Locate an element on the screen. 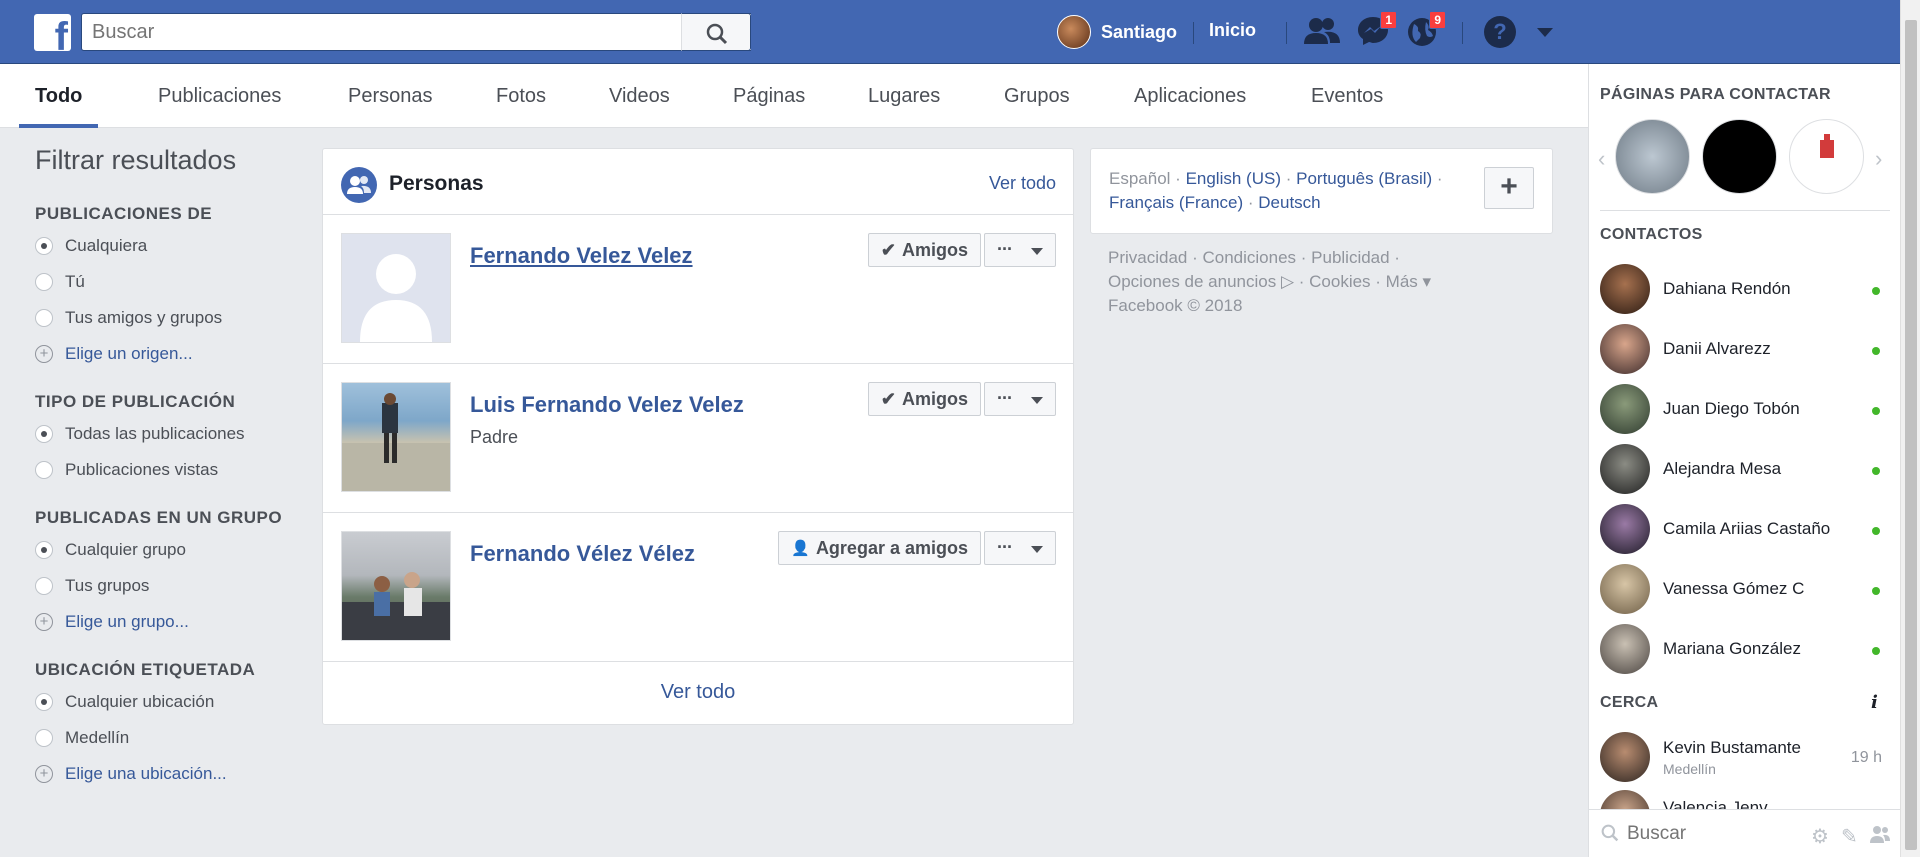 The image size is (1920, 857). tab-posts: Publicaciones is located at coordinates (219, 96).